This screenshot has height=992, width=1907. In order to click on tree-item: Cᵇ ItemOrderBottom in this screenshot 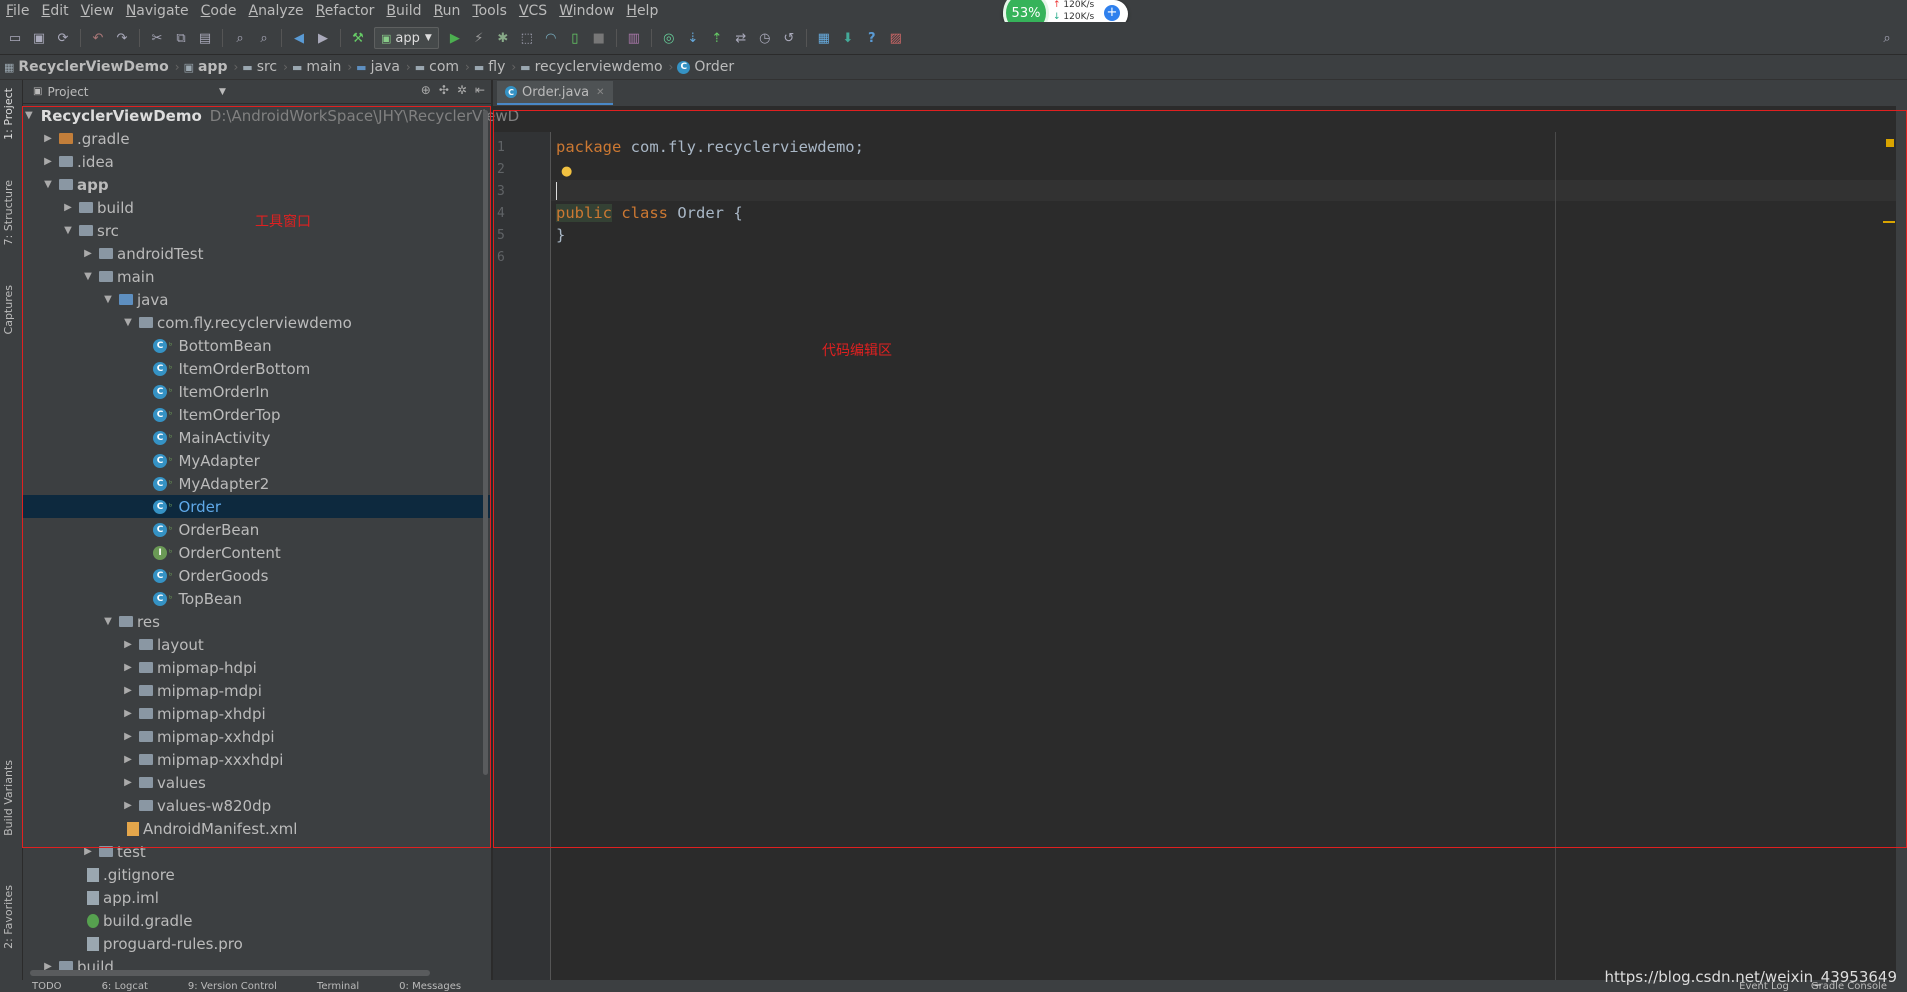, I will do `click(257, 368)`.